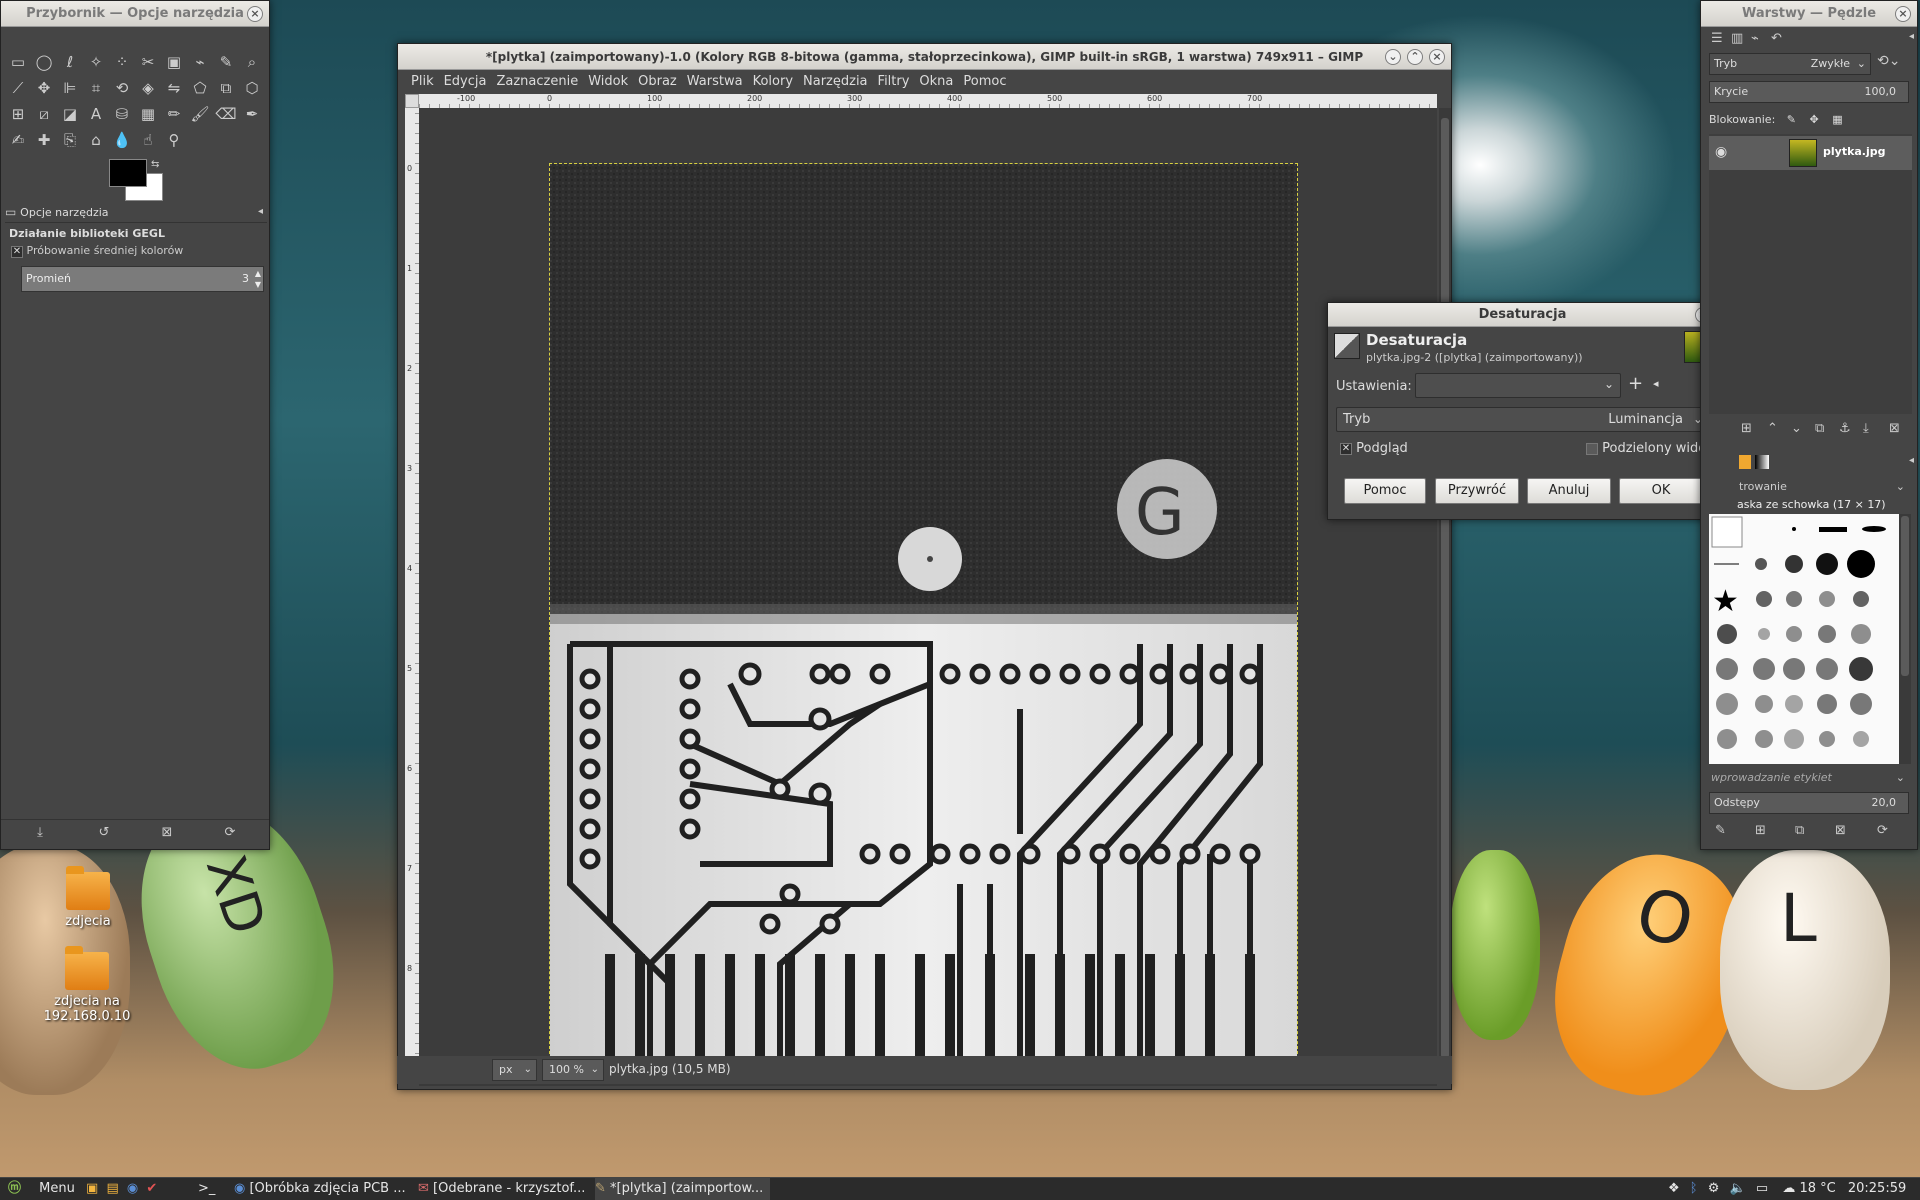 Image resolution: width=1920 pixels, height=1200 pixels. What do you see at coordinates (1882, 830) in the screenshot?
I see `refresh-brushes-icon: ⟳` at bounding box center [1882, 830].